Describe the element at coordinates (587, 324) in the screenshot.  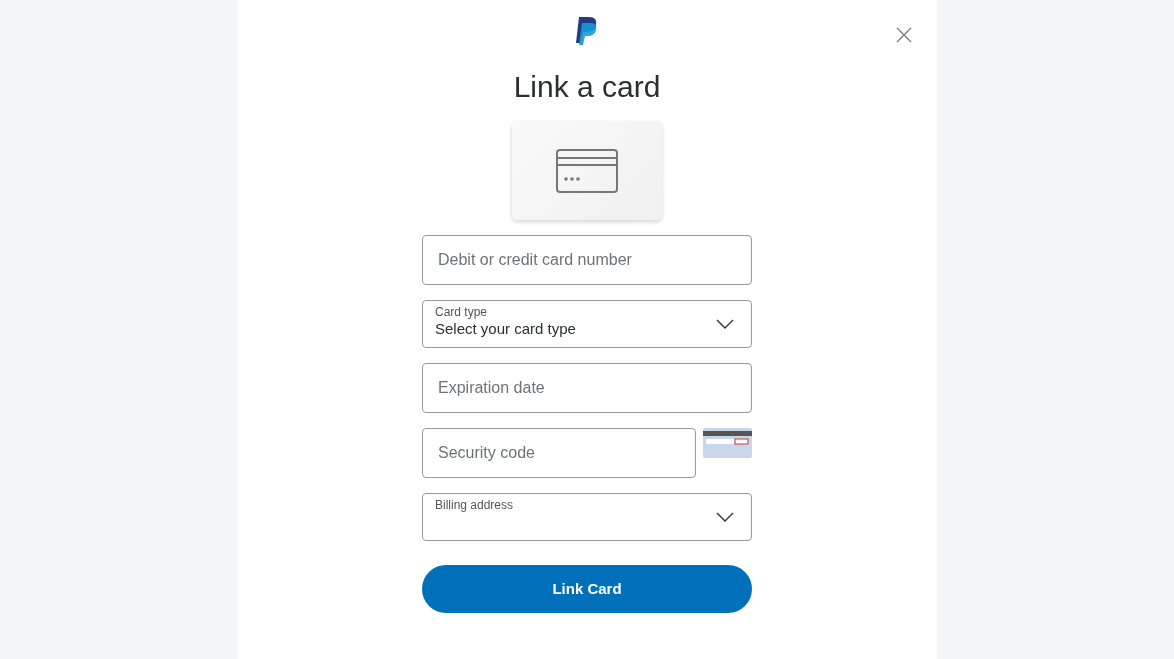
I see `select-field: Card type Select your card type` at that location.